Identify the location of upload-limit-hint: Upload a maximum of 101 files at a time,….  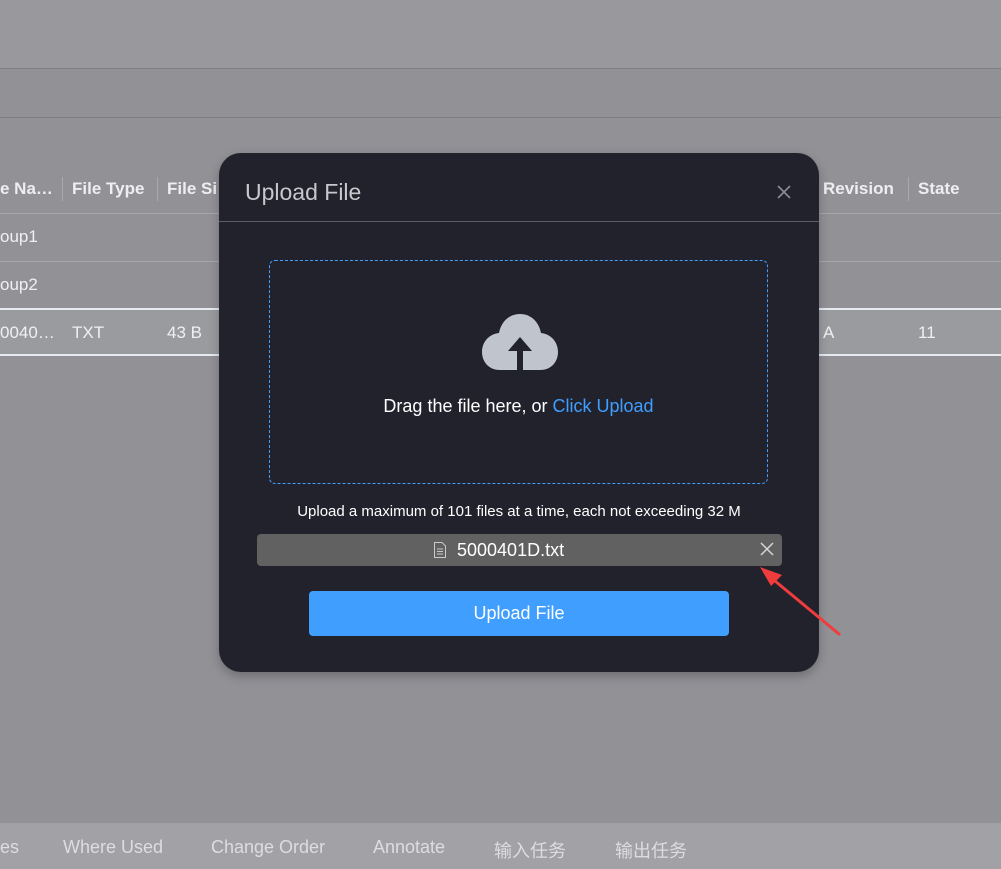
(519, 511).